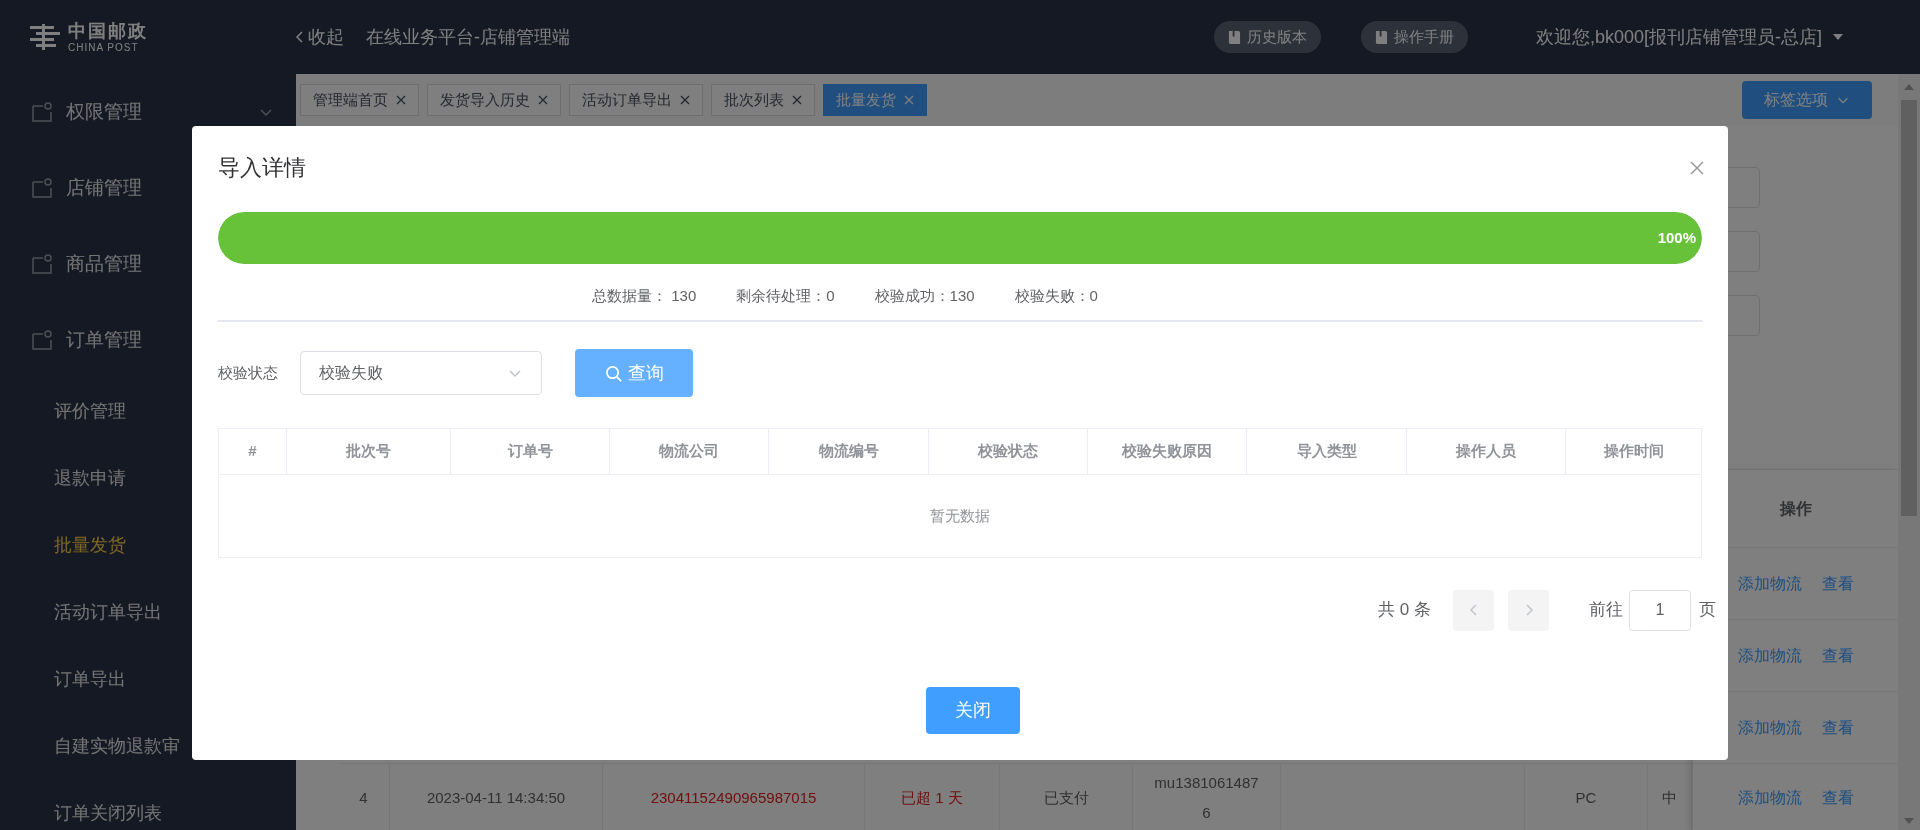 This screenshot has width=1920, height=830. I want to click on empty-text: 暂无数据, so click(960, 515).